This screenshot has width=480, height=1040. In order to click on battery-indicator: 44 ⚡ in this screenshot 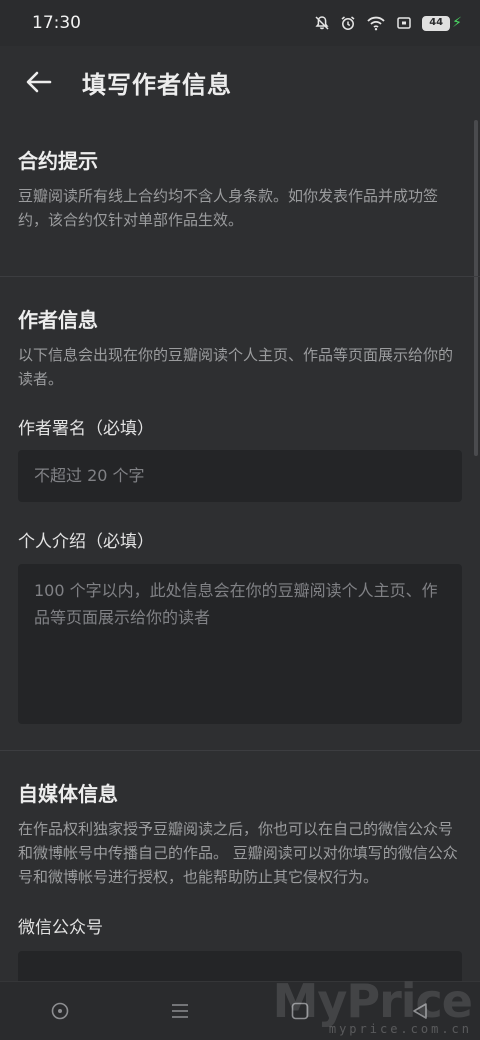, I will do `click(442, 23)`.